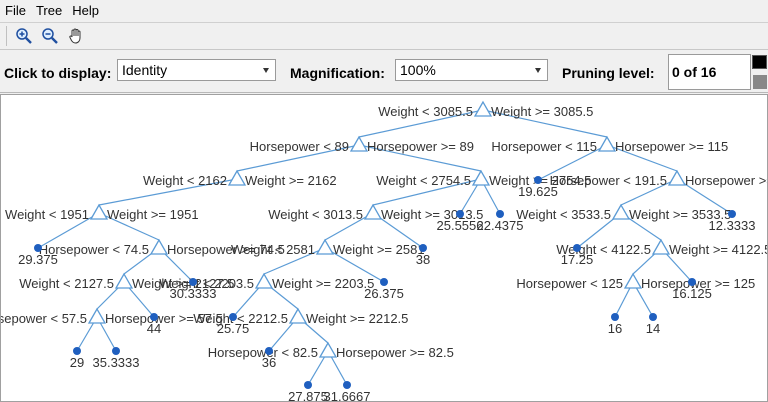 The width and height of the screenshot is (768, 402). What do you see at coordinates (291, 180) in the screenshot?
I see `split-label-right: Weight >= 2162` at bounding box center [291, 180].